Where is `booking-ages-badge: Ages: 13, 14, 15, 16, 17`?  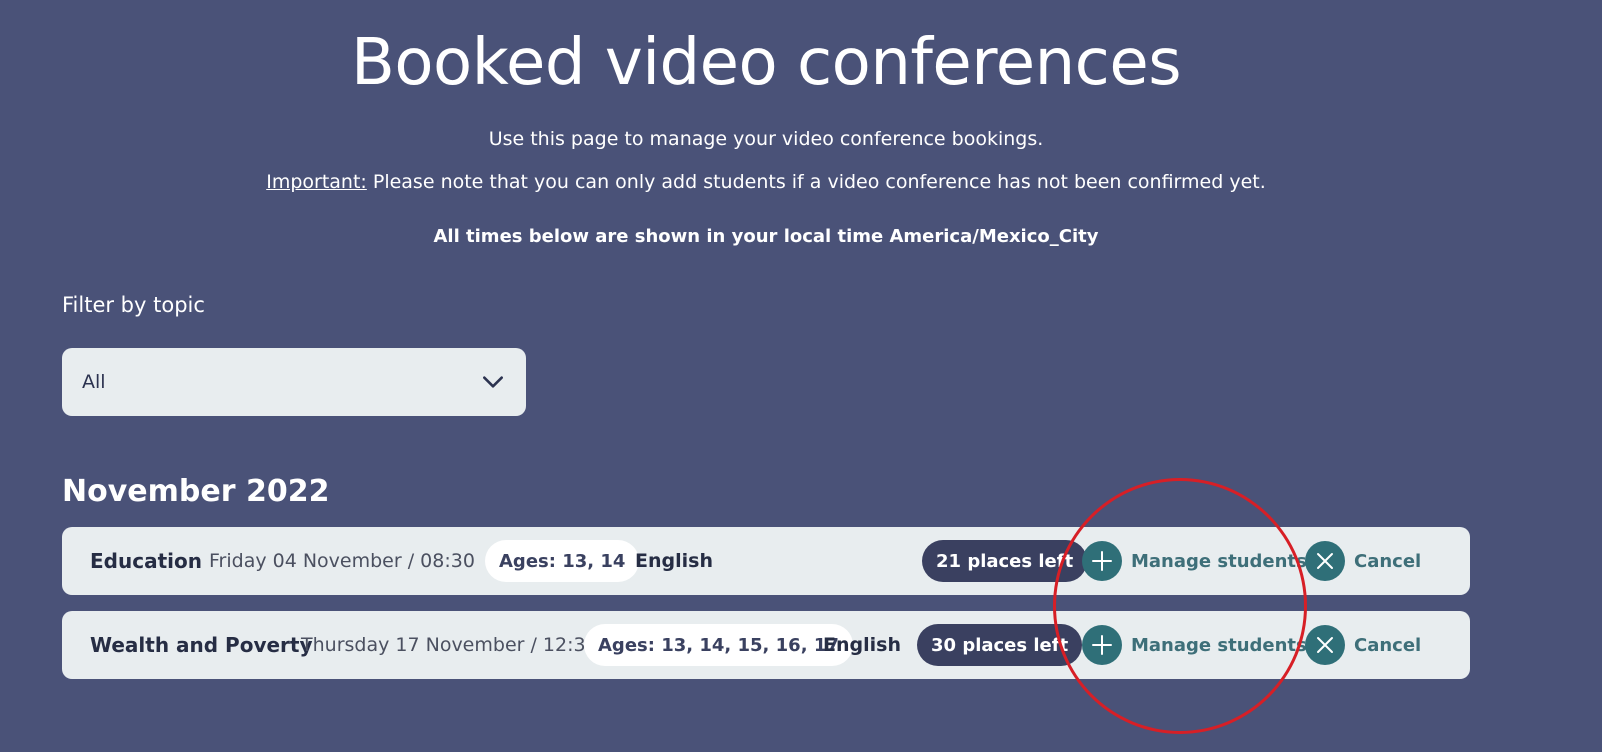
booking-ages-badge: Ages: 13, 14, 15, 16, 17 is located at coordinates (718, 645).